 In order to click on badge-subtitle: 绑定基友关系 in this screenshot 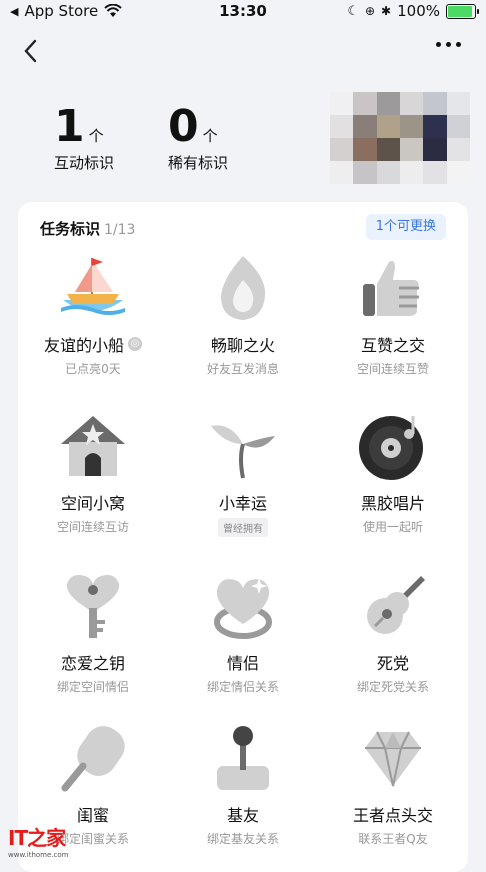, I will do `click(242, 839)`.